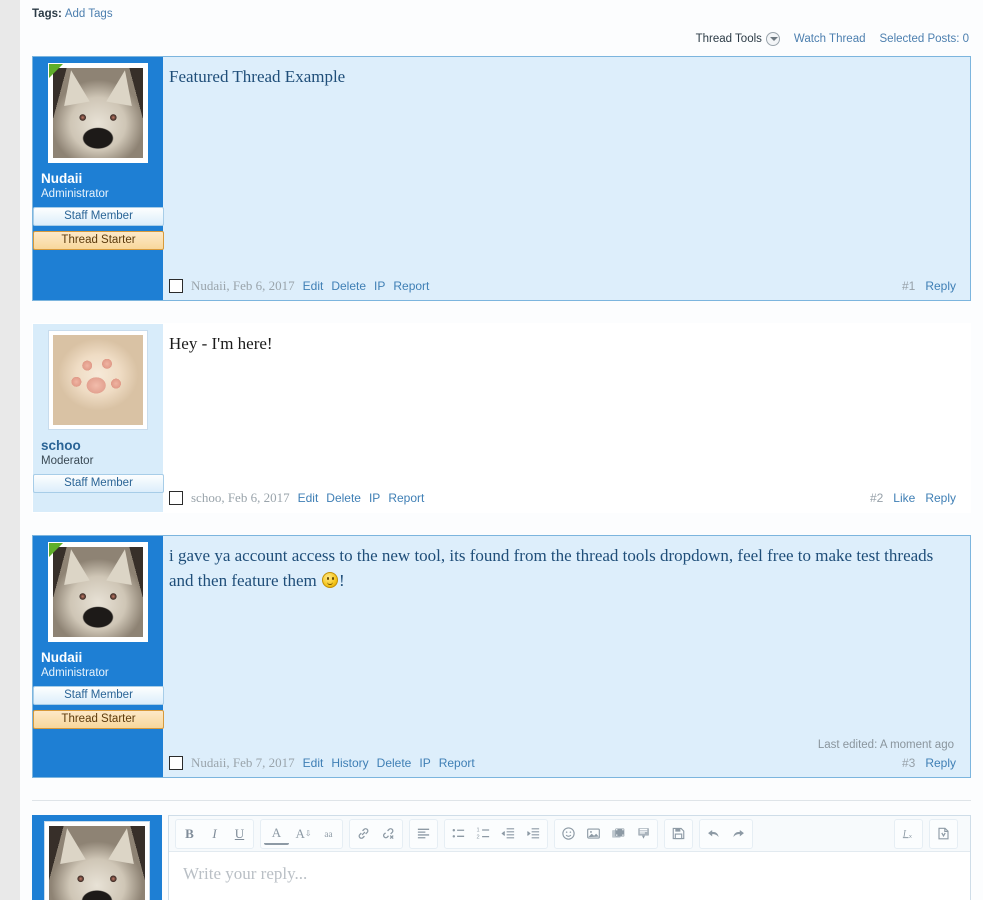 The width and height of the screenshot is (983, 900). What do you see at coordinates (348, 286) in the screenshot?
I see `post-1-delete-link: Delete` at bounding box center [348, 286].